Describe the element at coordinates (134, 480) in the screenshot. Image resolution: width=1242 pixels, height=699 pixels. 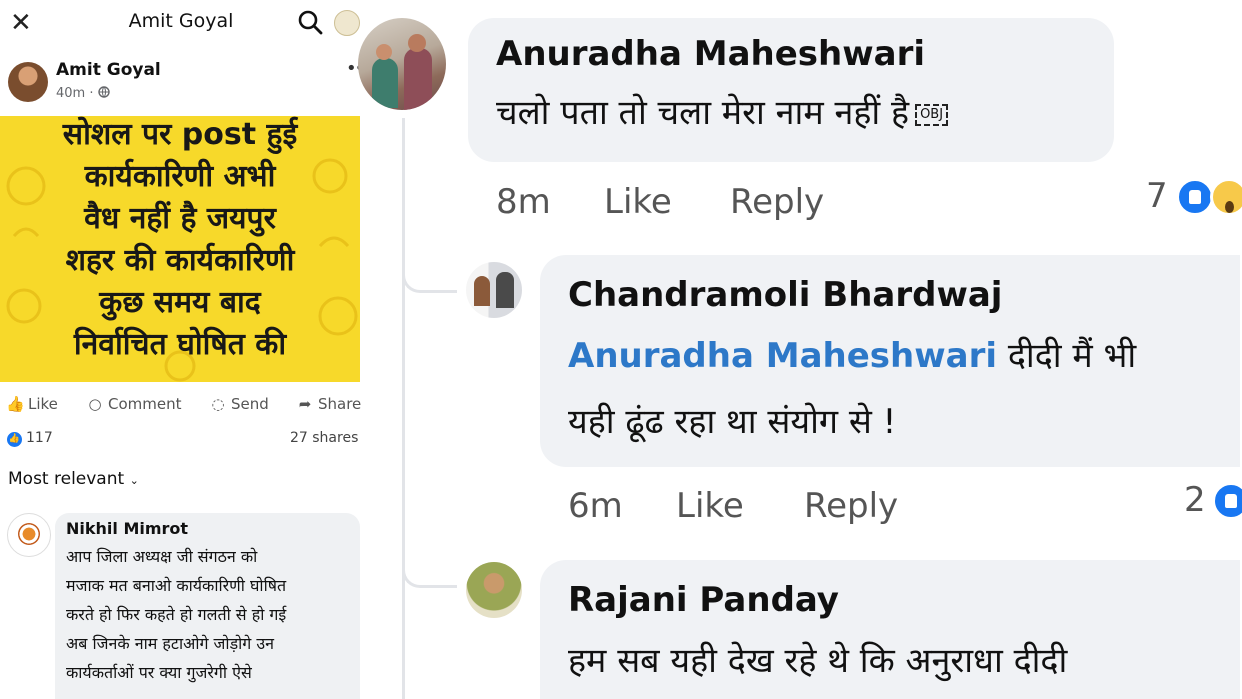
I see `chevron-down-icon: ⌄` at that location.